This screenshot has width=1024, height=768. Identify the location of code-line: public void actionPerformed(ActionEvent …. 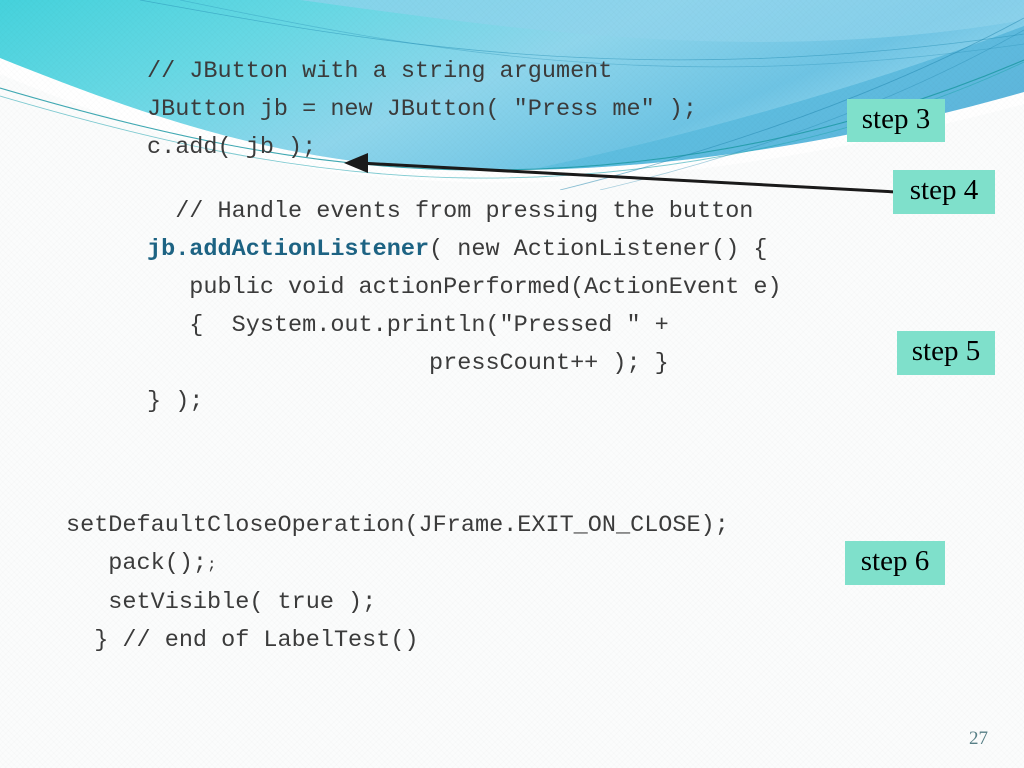
(464, 287).